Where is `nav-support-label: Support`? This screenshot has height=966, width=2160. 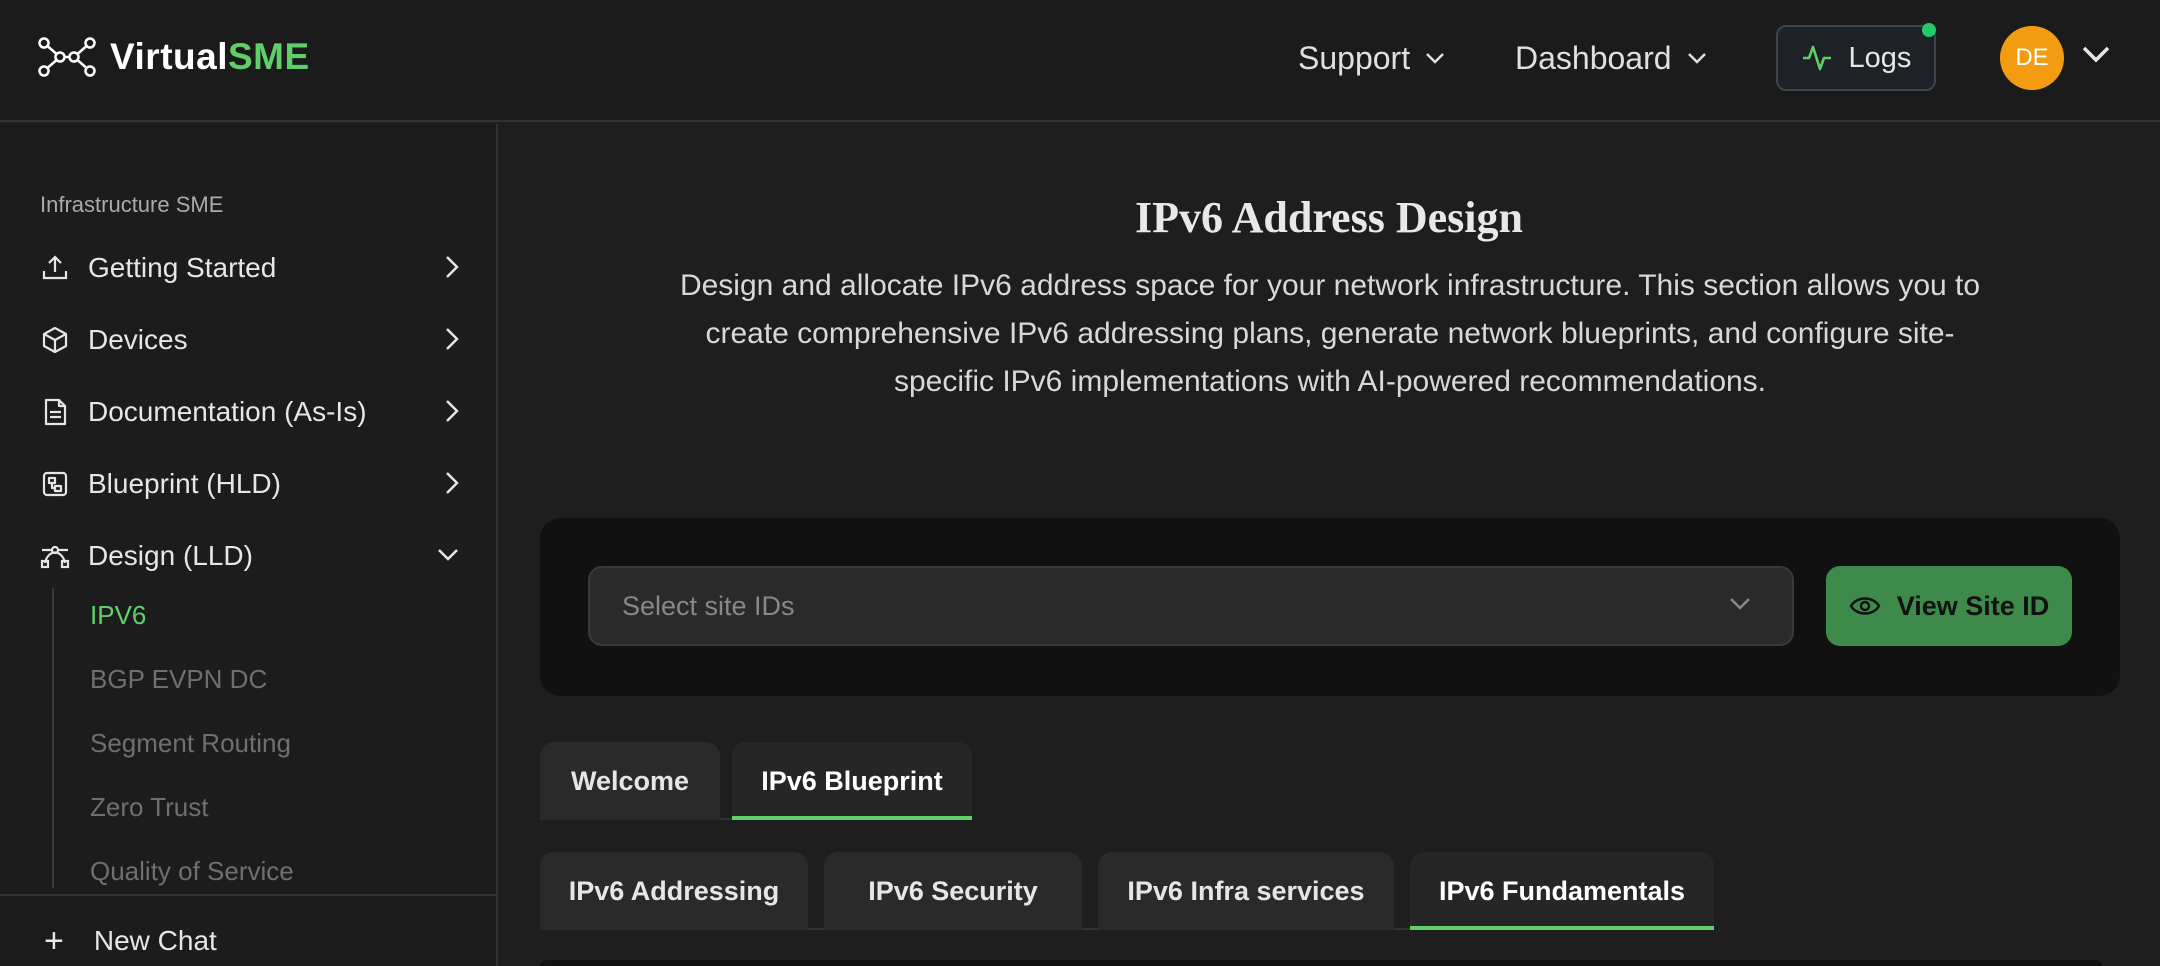 nav-support-label: Support is located at coordinates (1354, 57).